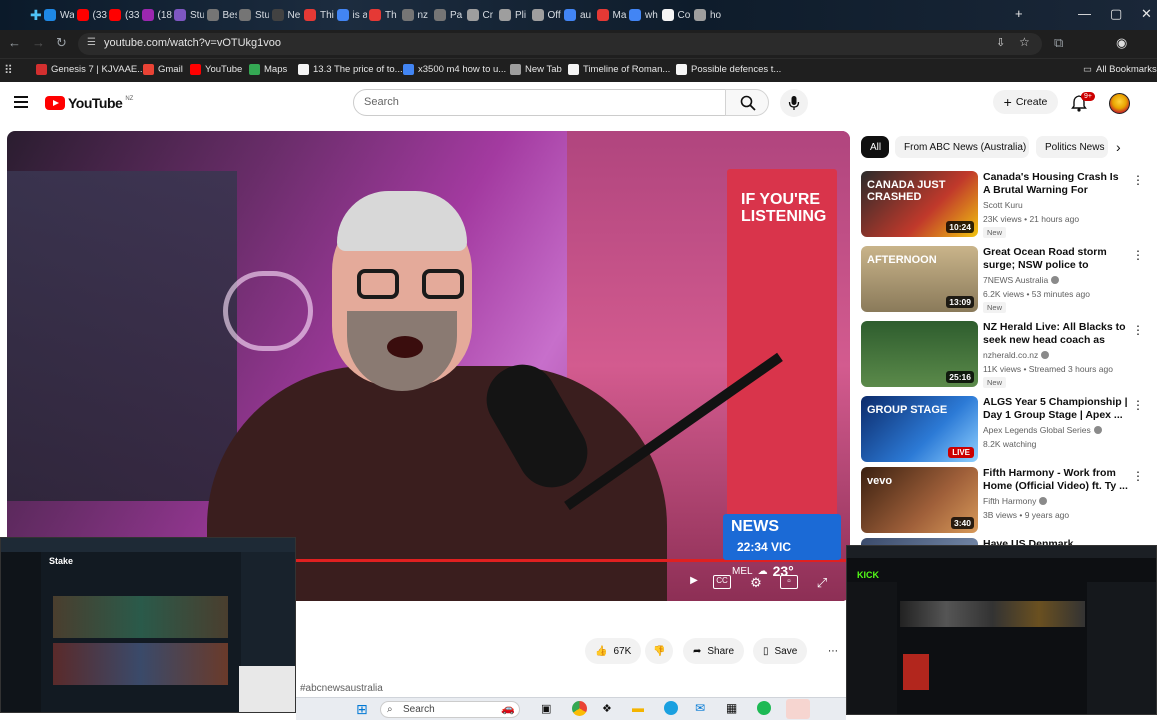 The image size is (1157, 720). What do you see at coordinates (579, 708) in the screenshot?
I see `chrome-icon` at bounding box center [579, 708].